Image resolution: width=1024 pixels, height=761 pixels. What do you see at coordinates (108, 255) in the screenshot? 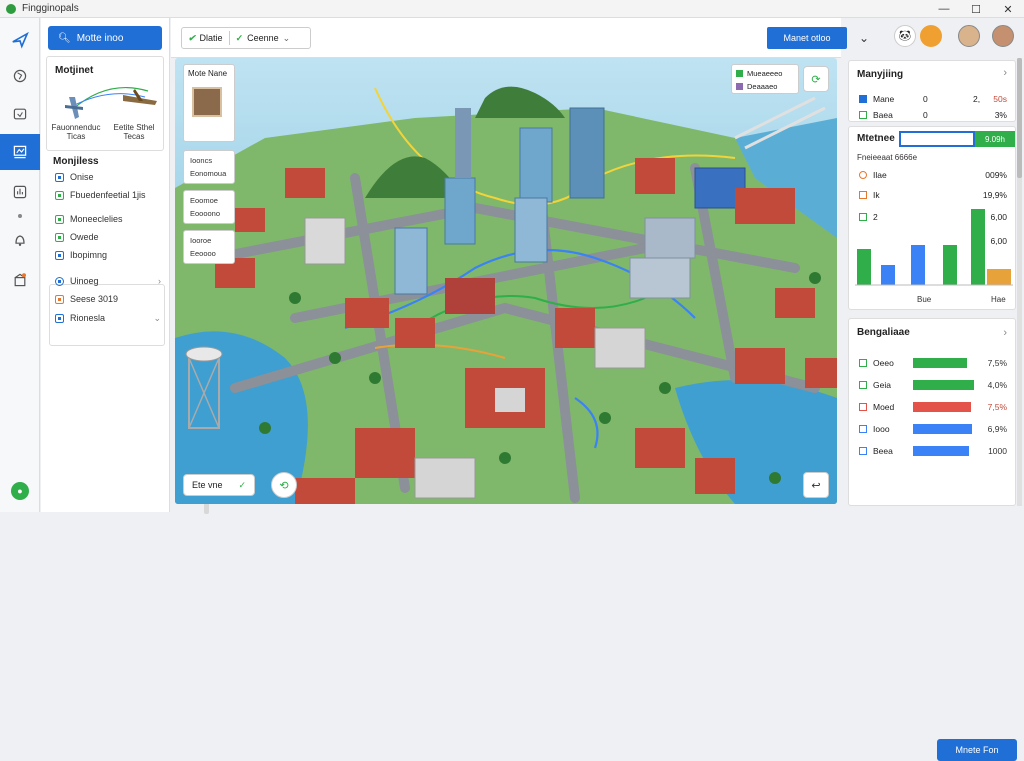
I see `list-item: Ibopimng` at bounding box center [108, 255].